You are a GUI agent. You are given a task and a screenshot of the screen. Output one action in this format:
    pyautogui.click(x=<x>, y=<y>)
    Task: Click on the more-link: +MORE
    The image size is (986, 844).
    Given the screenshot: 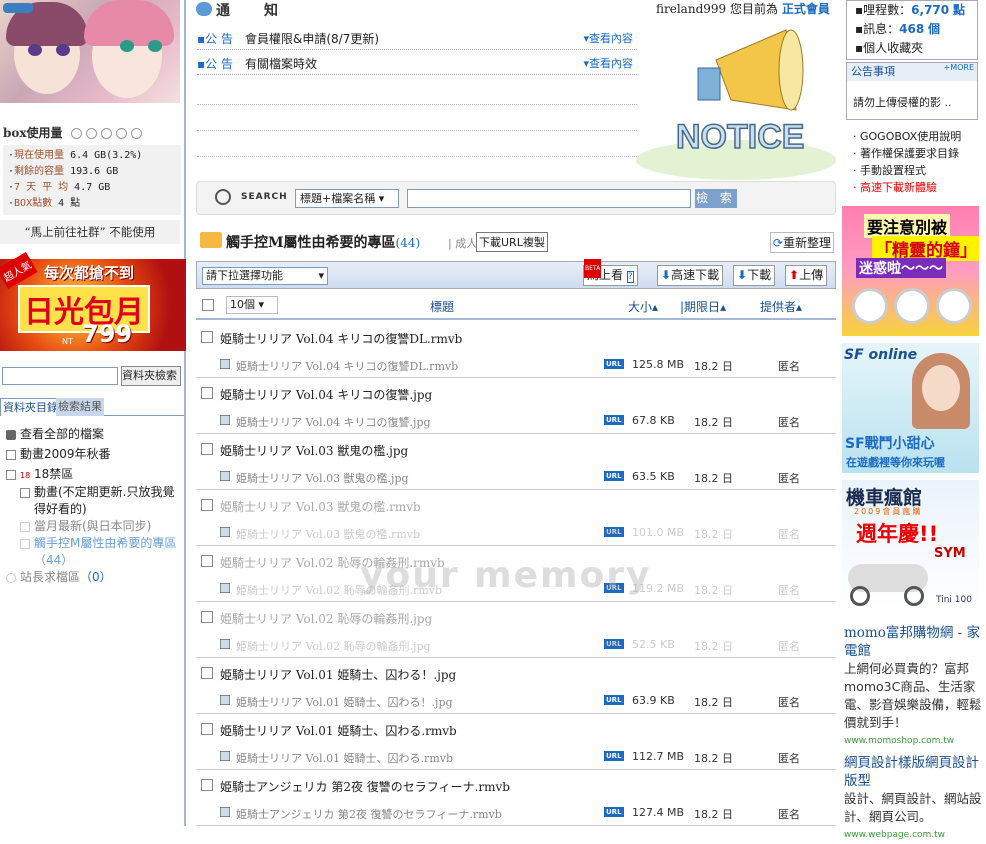 What is the action you would take?
    pyautogui.click(x=958, y=67)
    